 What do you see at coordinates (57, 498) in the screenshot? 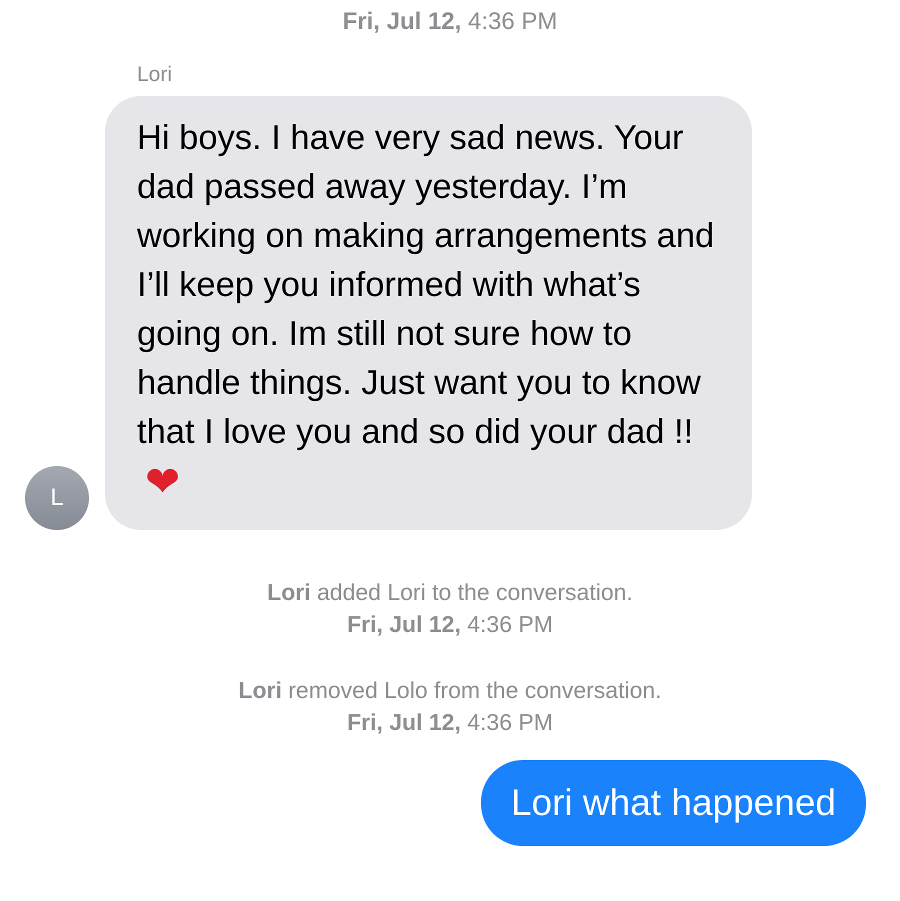
I see `avatar: L` at bounding box center [57, 498].